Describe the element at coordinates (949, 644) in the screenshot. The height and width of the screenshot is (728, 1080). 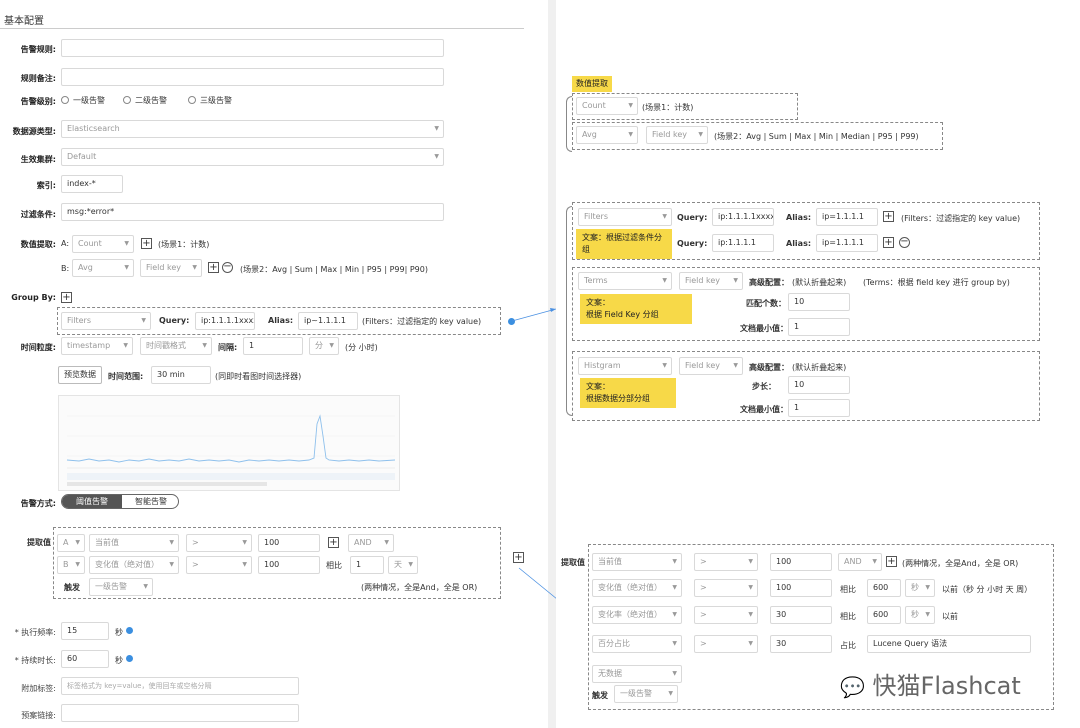
I see `lucene-query-input: Lucene Query 语法` at that location.